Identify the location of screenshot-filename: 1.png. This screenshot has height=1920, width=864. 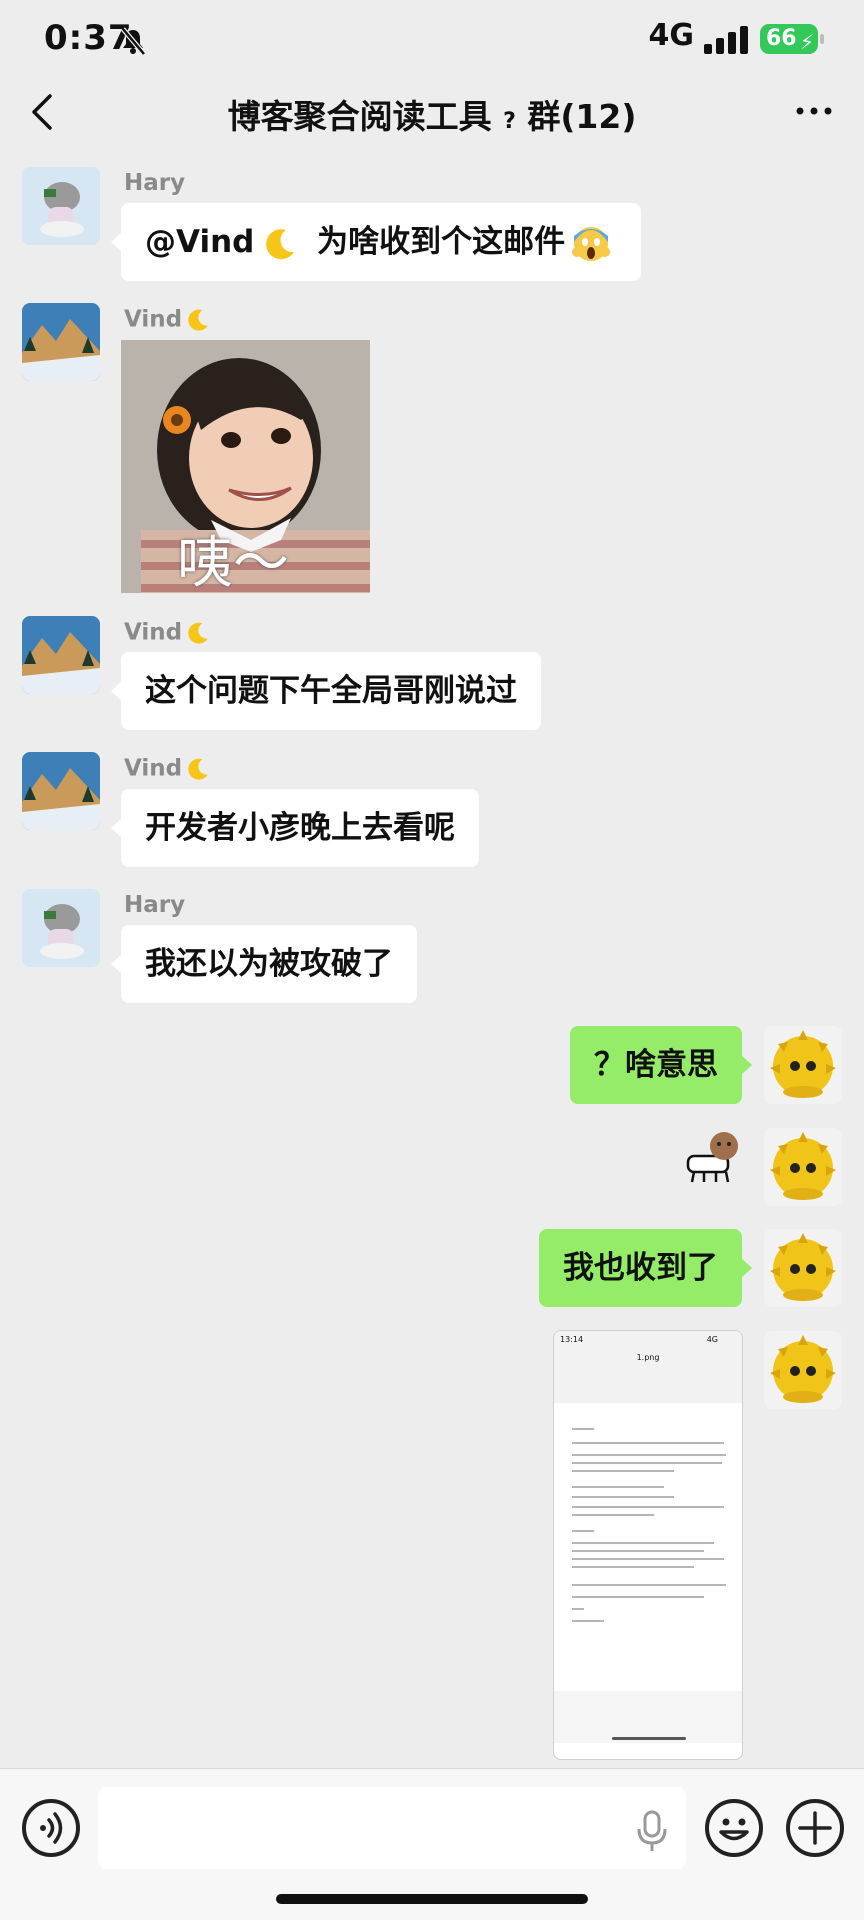
(648, 1357).